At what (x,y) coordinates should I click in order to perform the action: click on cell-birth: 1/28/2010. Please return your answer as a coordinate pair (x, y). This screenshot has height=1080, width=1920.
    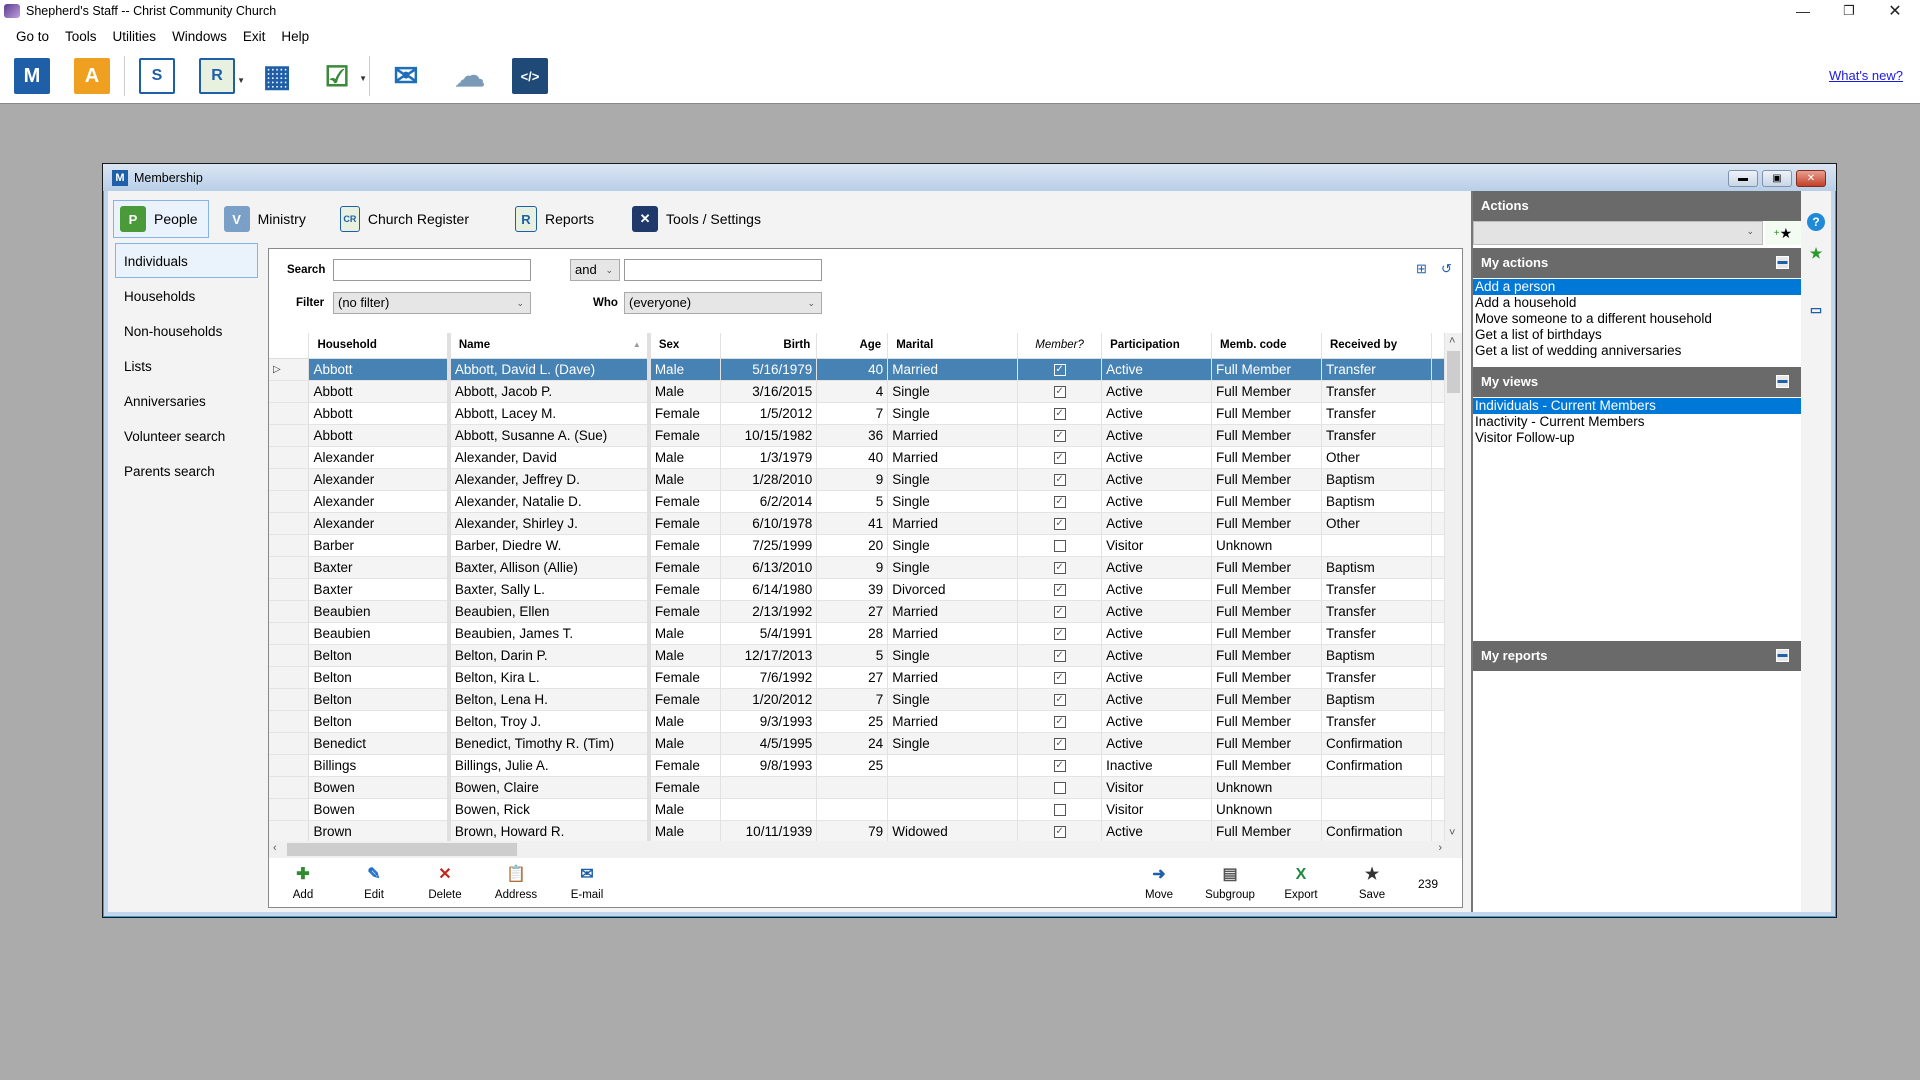
    Looking at the image, I should click on (769, 479).